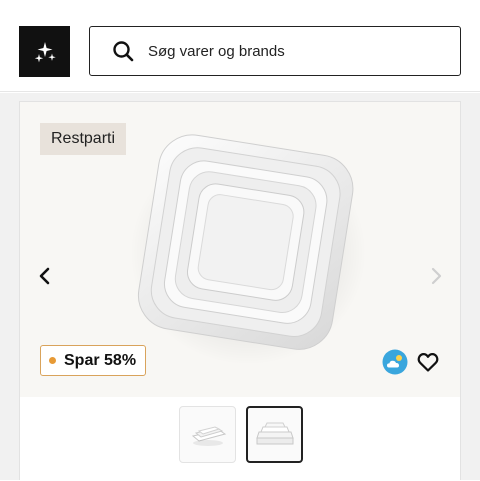  I want to click on search-bar, so click(275, 51).